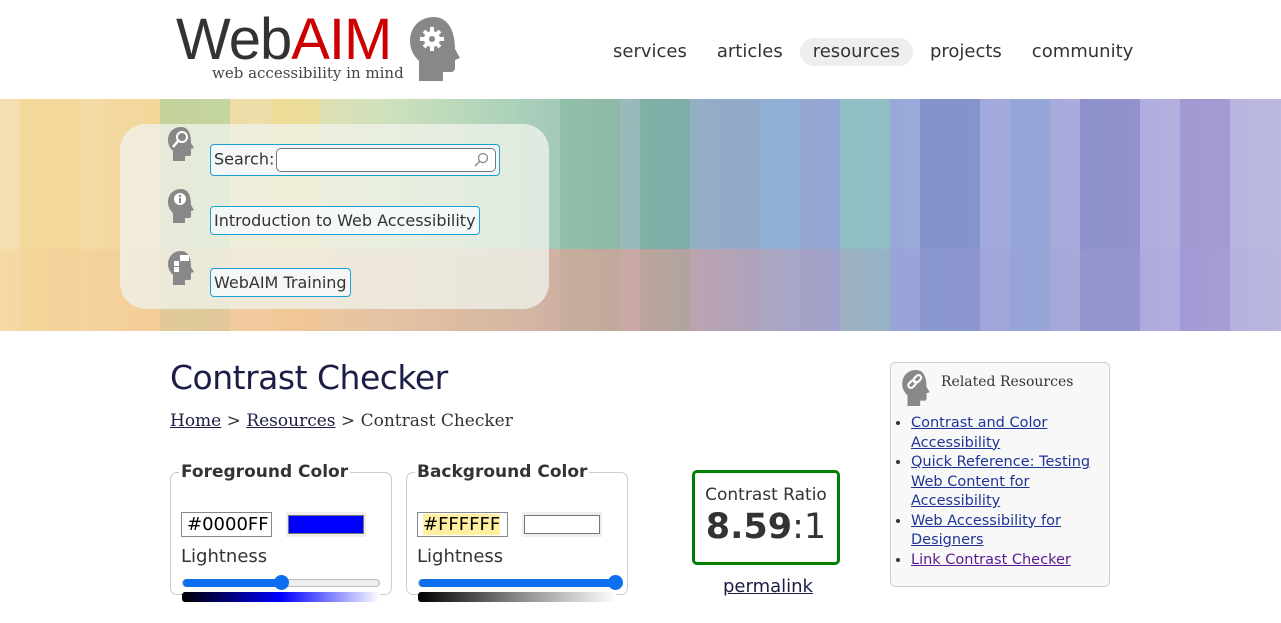  I want to click on foreground-swatch, so click(326, 524).